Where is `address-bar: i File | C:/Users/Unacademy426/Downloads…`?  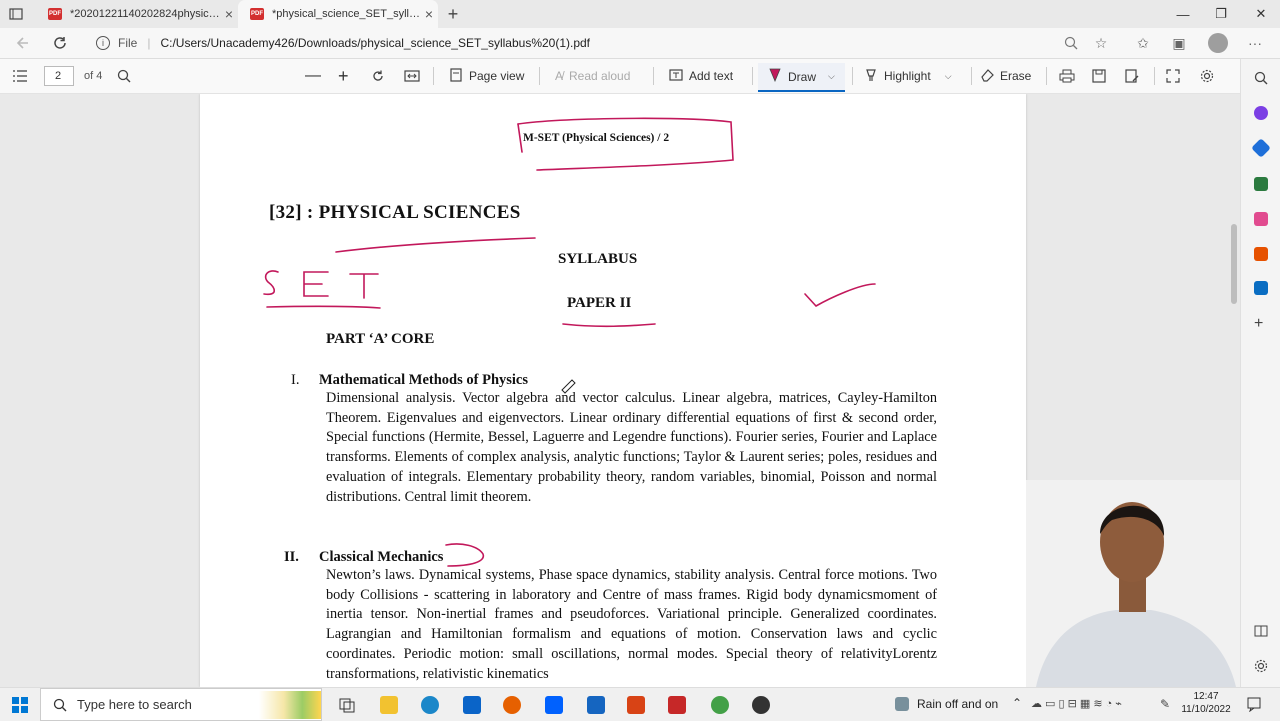
address-bar: i File | C:/Users/Unacademy426/Downloads… is located at coordinates (640, 43).